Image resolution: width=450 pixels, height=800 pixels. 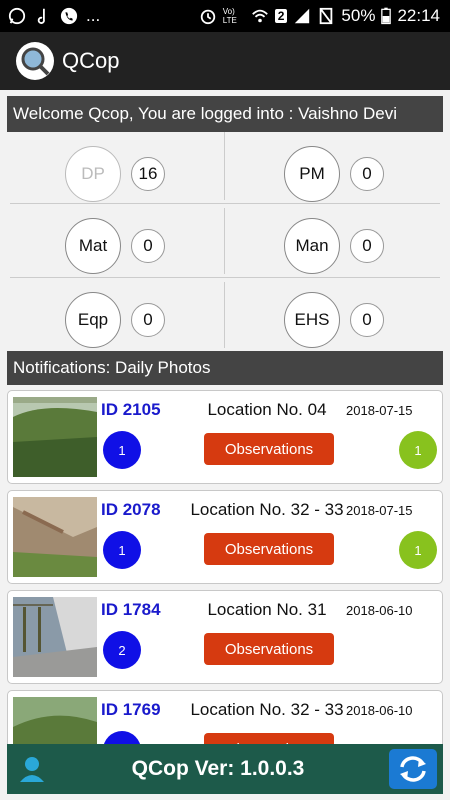 What do you see at coordinates (312, 246) in the screenshot?
I see `counter-label: Man` at bounding box center [312, 246].